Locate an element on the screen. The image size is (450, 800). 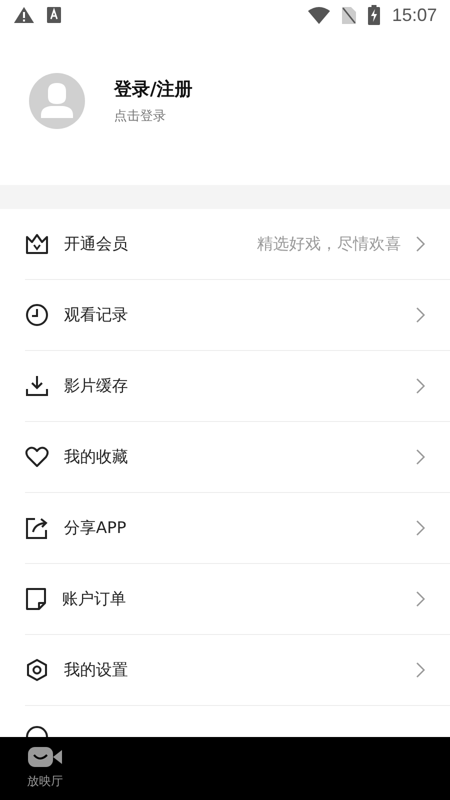
wifi-icon is located at coordinates (319, 15).